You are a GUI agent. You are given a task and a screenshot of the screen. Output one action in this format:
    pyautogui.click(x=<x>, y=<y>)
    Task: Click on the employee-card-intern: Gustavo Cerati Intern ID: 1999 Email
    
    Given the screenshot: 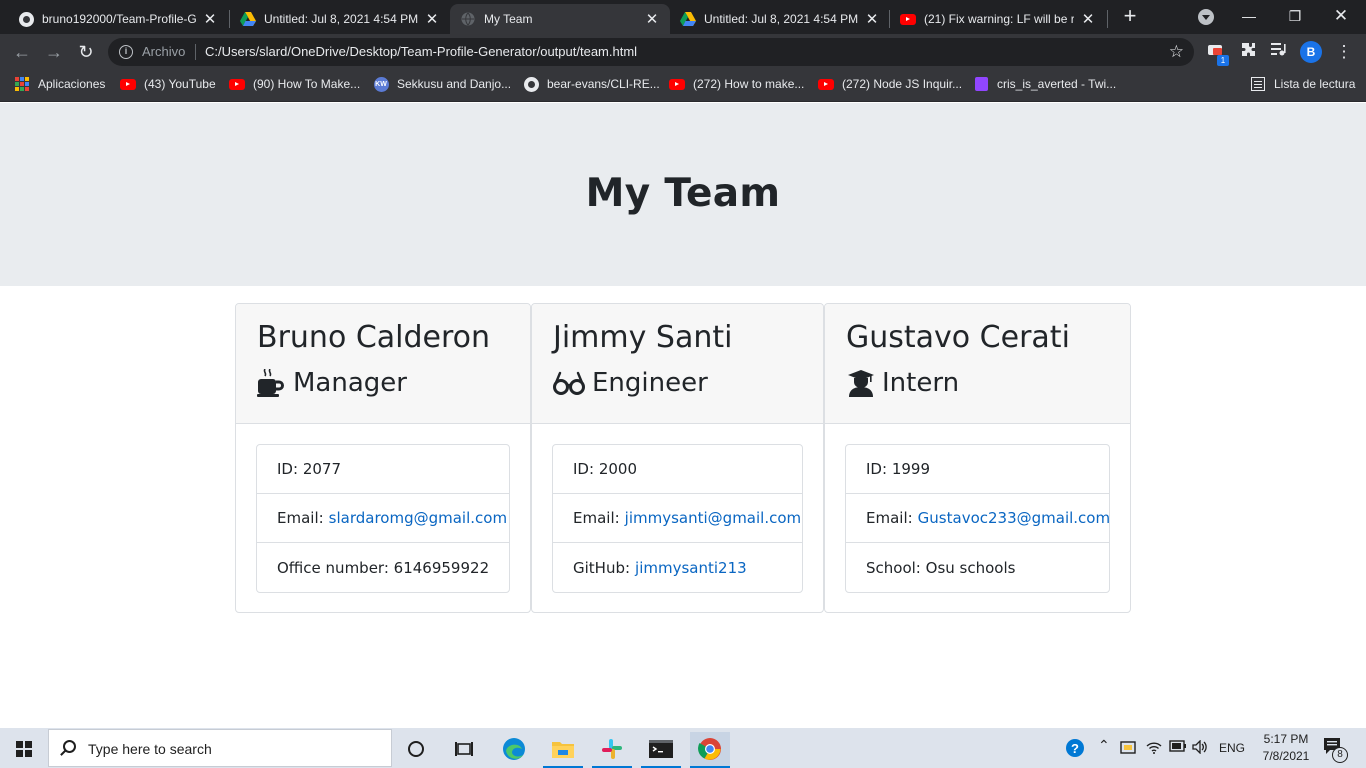 What is the action you would take?
    pyautogui.click(x=977, y=458)
    